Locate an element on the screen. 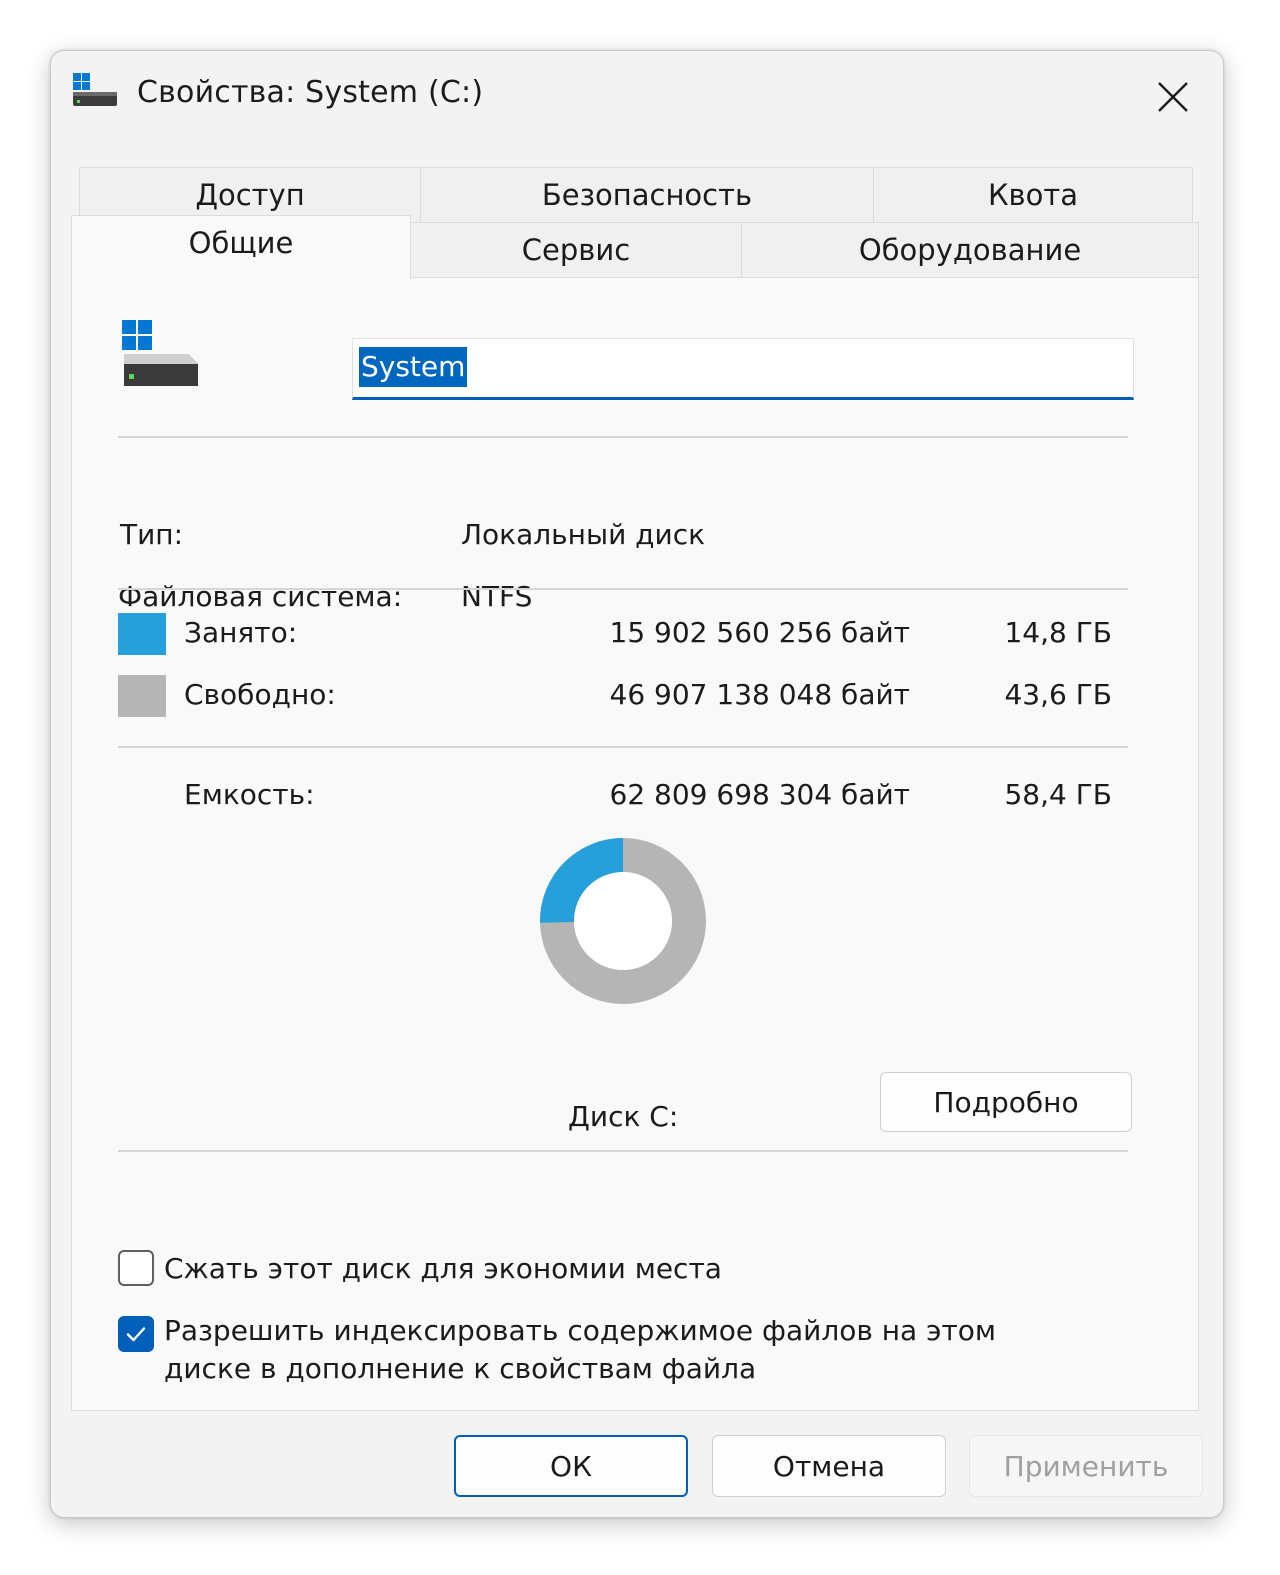 Image resolution: width=1280 pixels, height=1575 pixels. tab-quota: Квота is located at coordinates (1033, 195).